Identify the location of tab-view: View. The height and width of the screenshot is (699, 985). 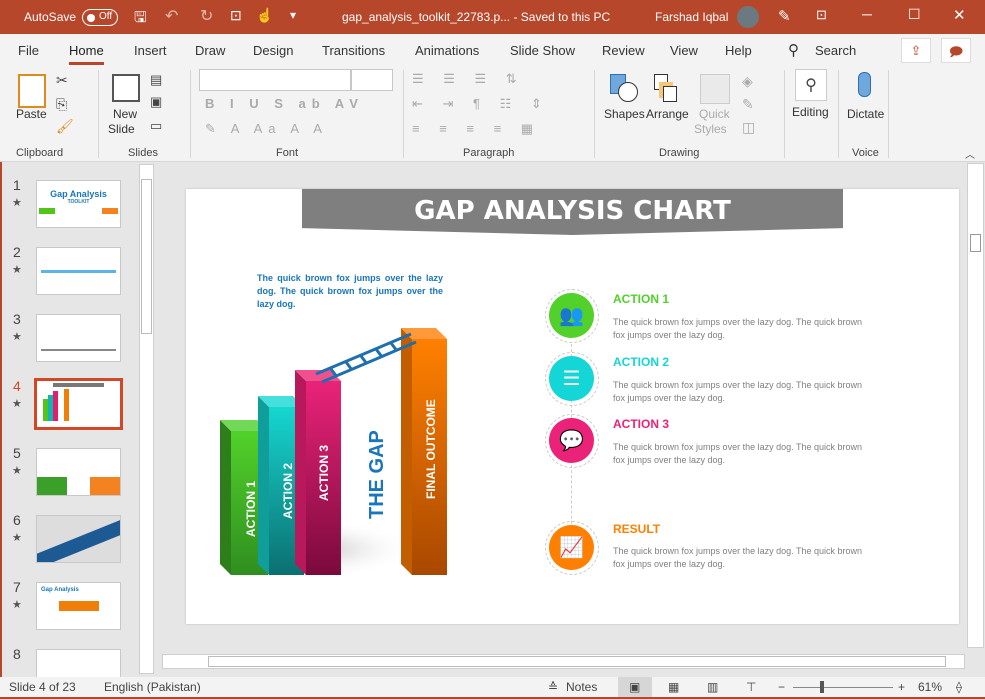
(684, 50).